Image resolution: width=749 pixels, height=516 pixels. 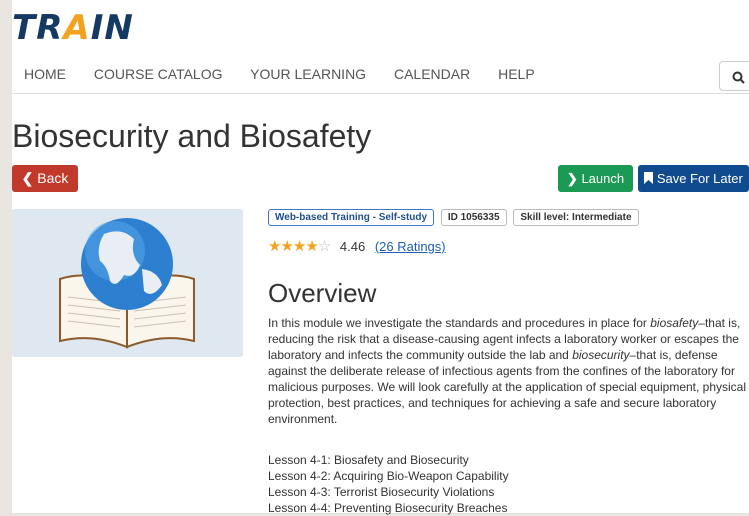 I want to click on back-button: ❮ Back, so click(x=45, y=178).